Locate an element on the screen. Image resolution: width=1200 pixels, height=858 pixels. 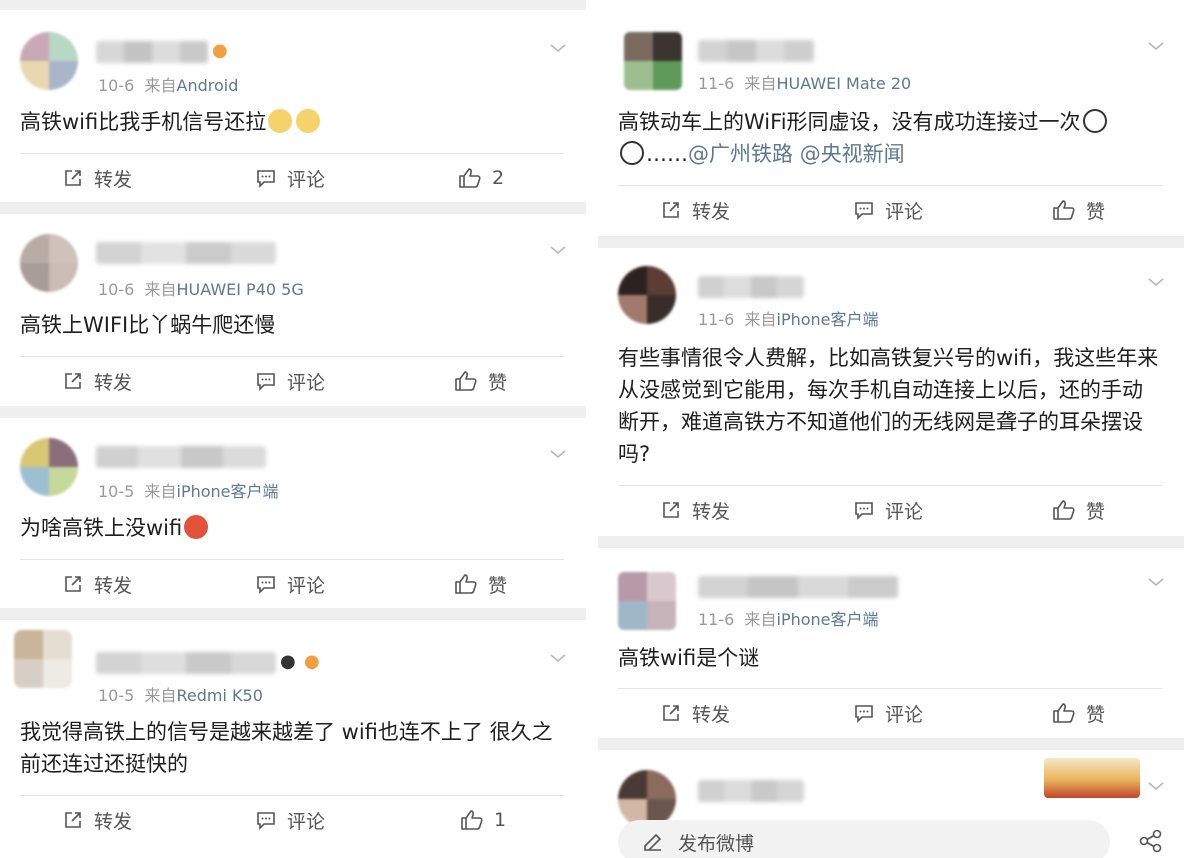
share-network-icon is located at coordinates (1151, 841).